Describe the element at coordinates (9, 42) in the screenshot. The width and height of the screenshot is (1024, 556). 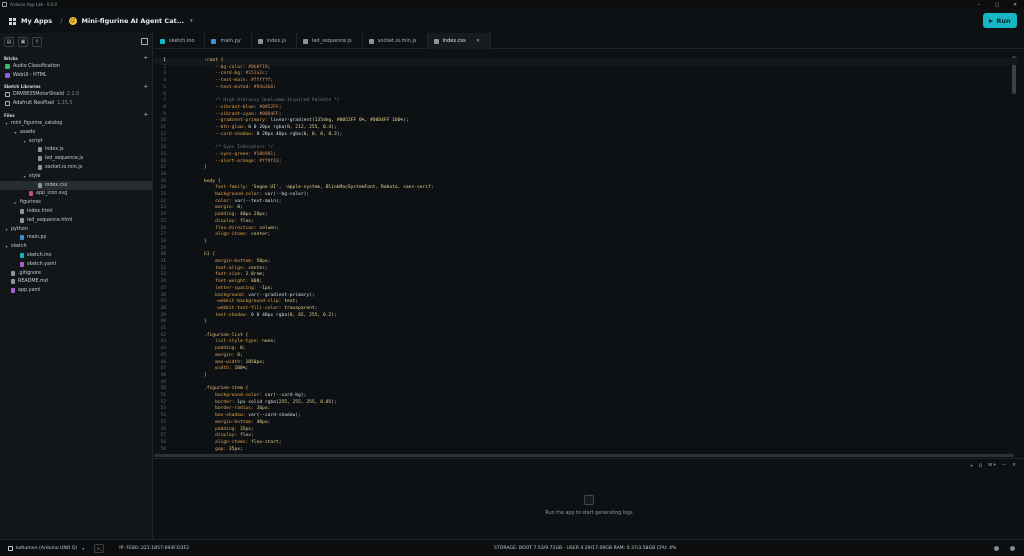
I see `new-file-icon: ▤` at that location.